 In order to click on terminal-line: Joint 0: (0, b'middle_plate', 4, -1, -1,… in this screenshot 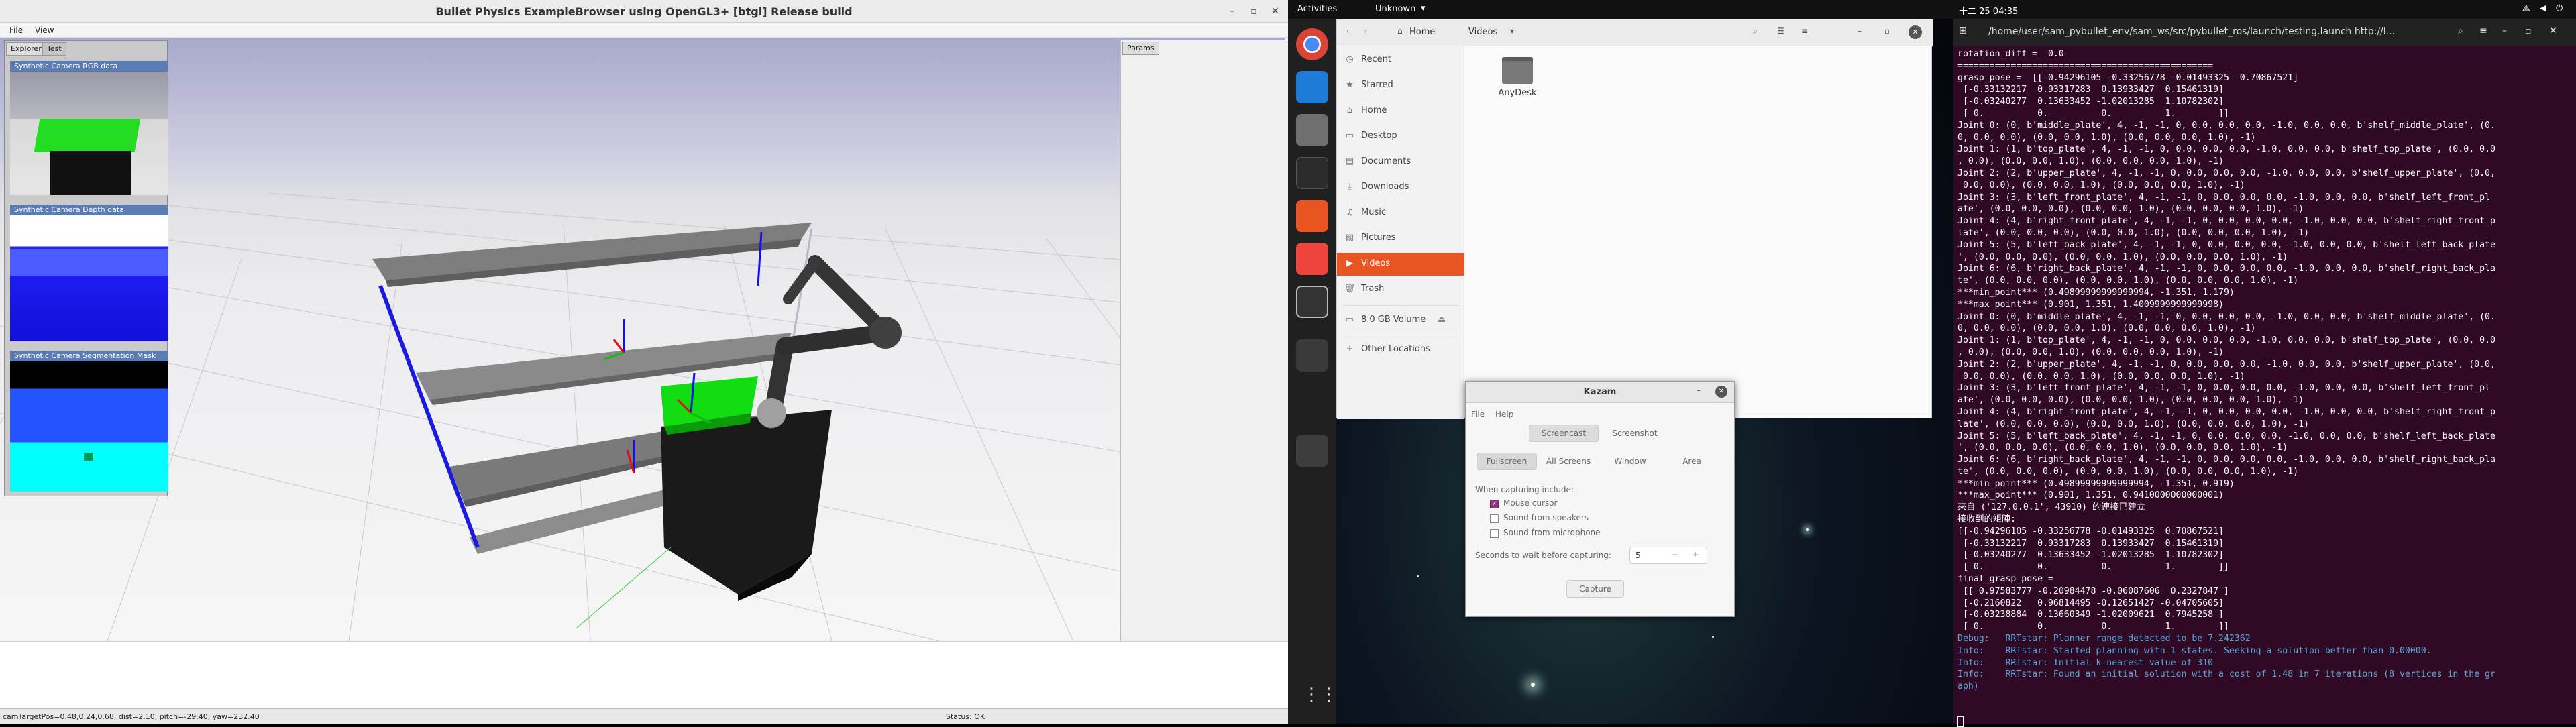, I will do `click(2226, 316)`.